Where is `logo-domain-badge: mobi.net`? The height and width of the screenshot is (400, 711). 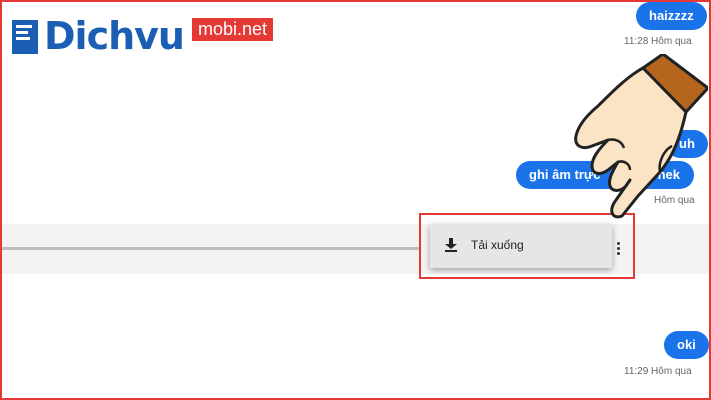 logo-domain-badge: mobi.net is located at coordinates (233, 29).